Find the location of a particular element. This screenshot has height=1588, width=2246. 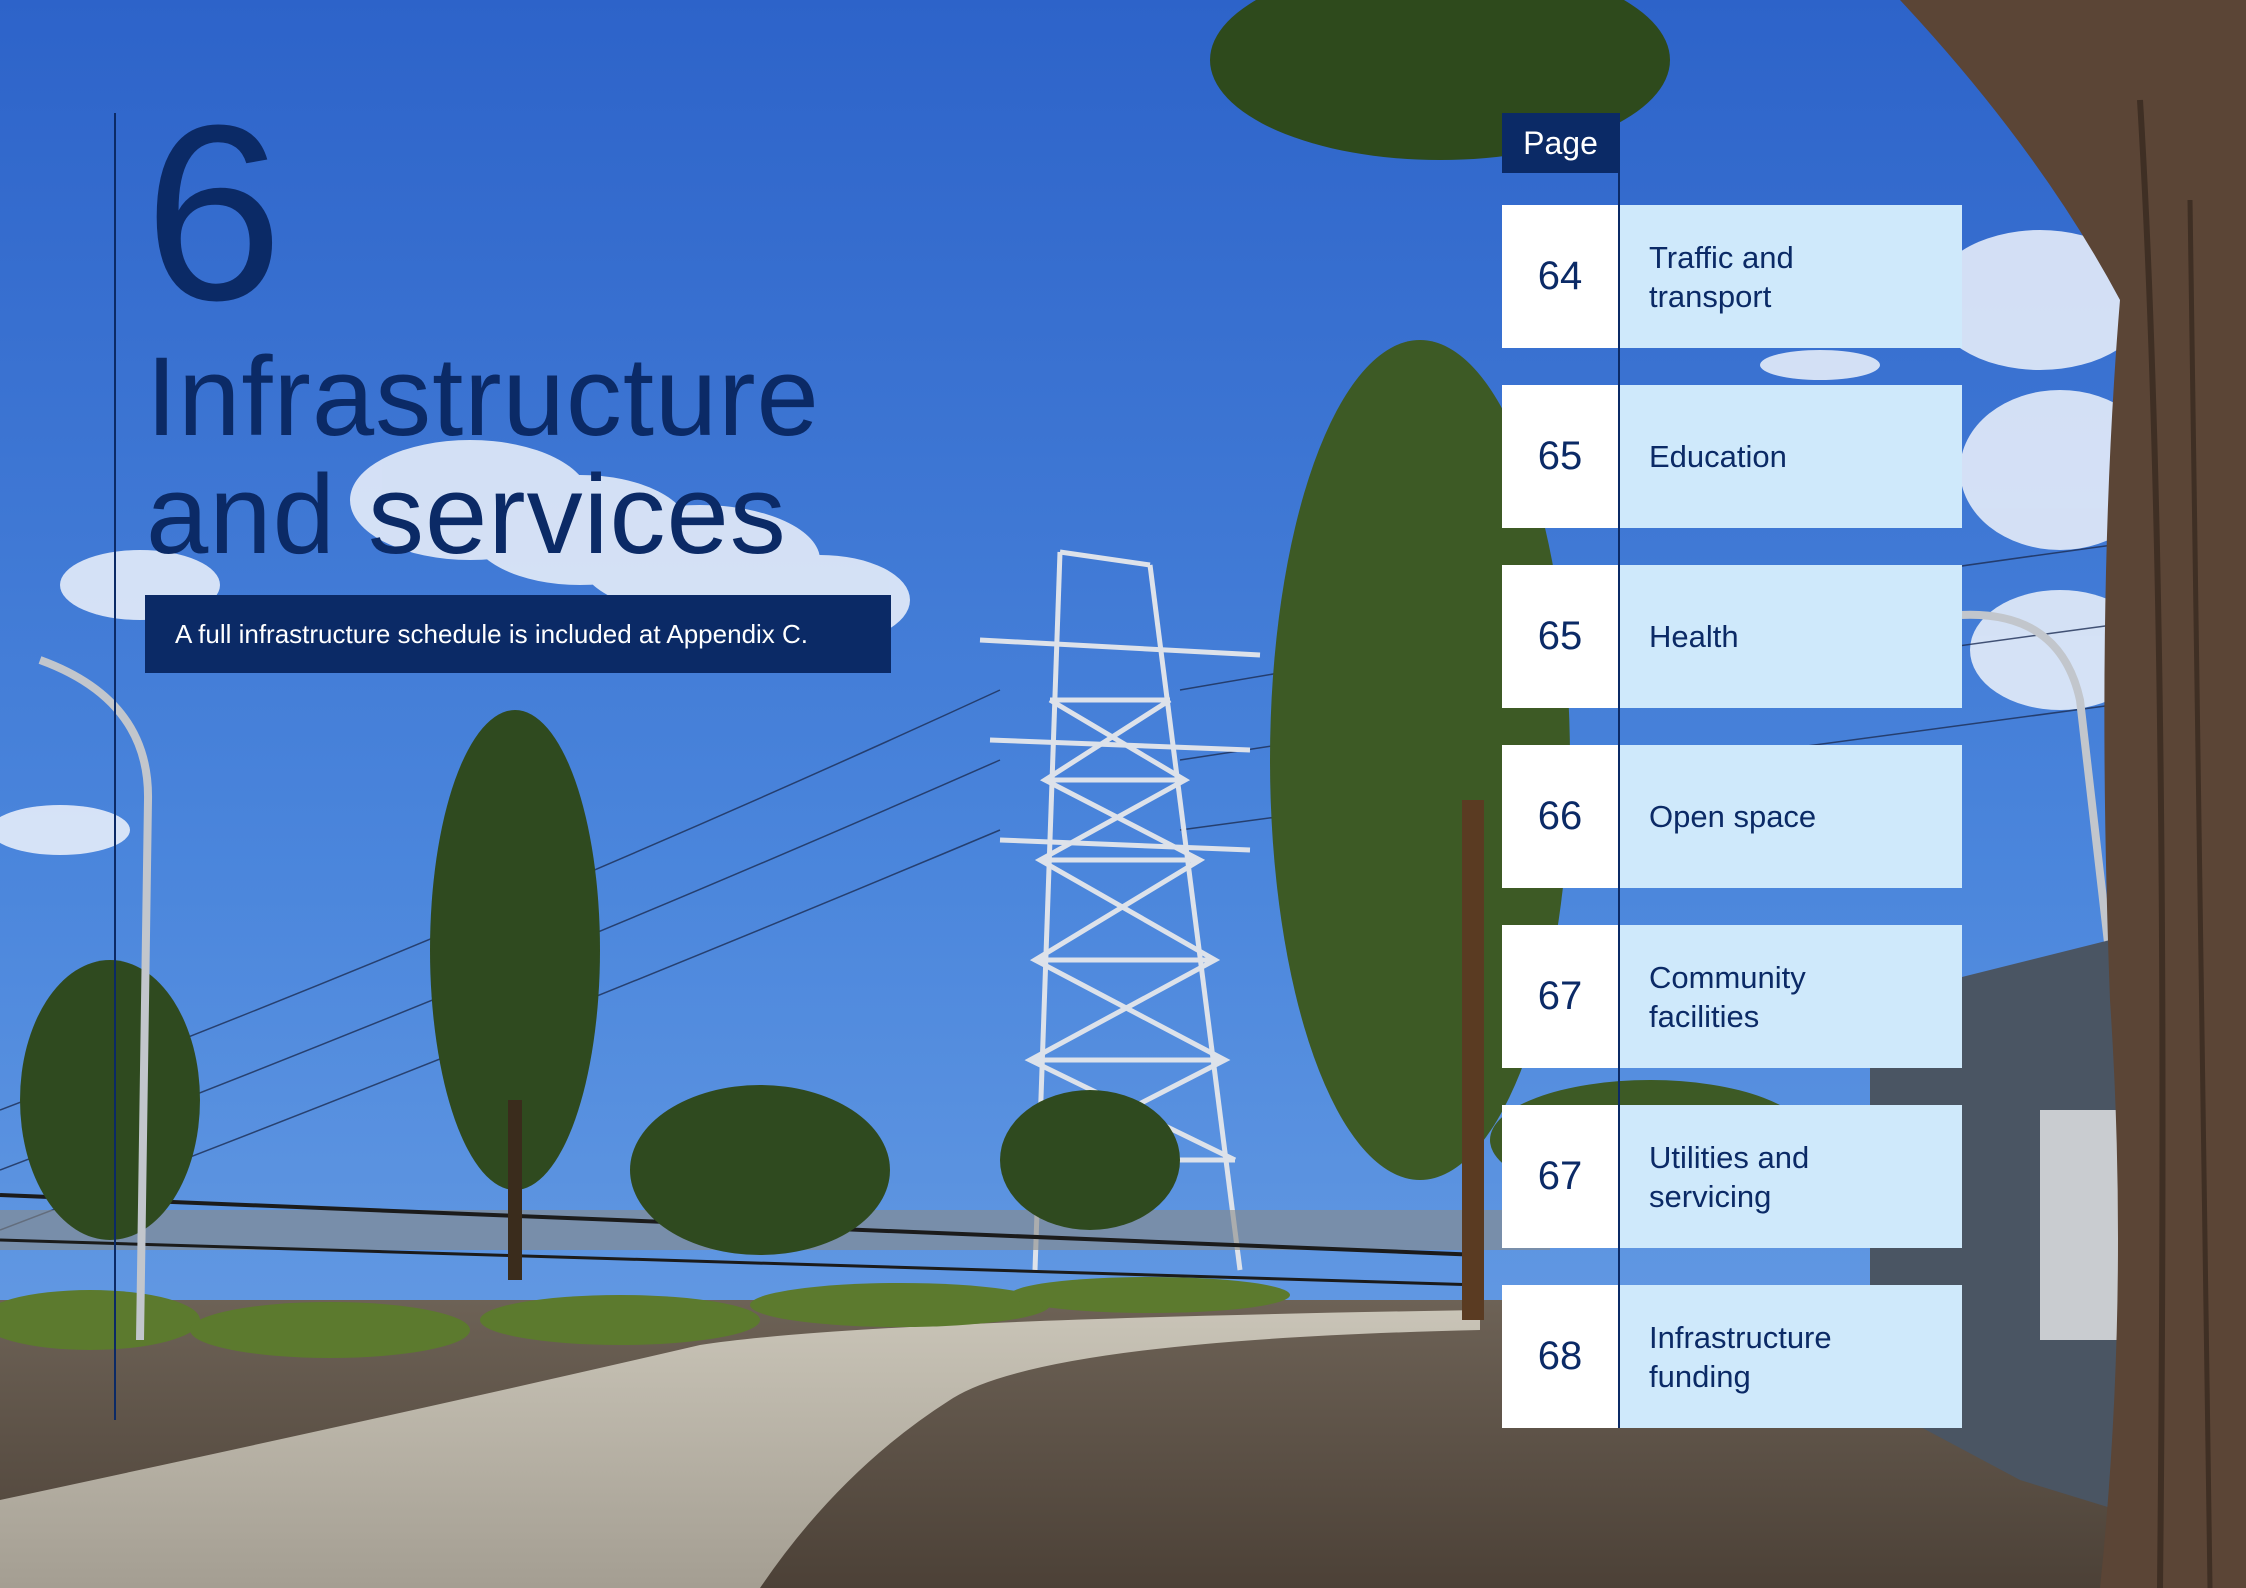

left-divider-line is located at coordinates (115, 766).